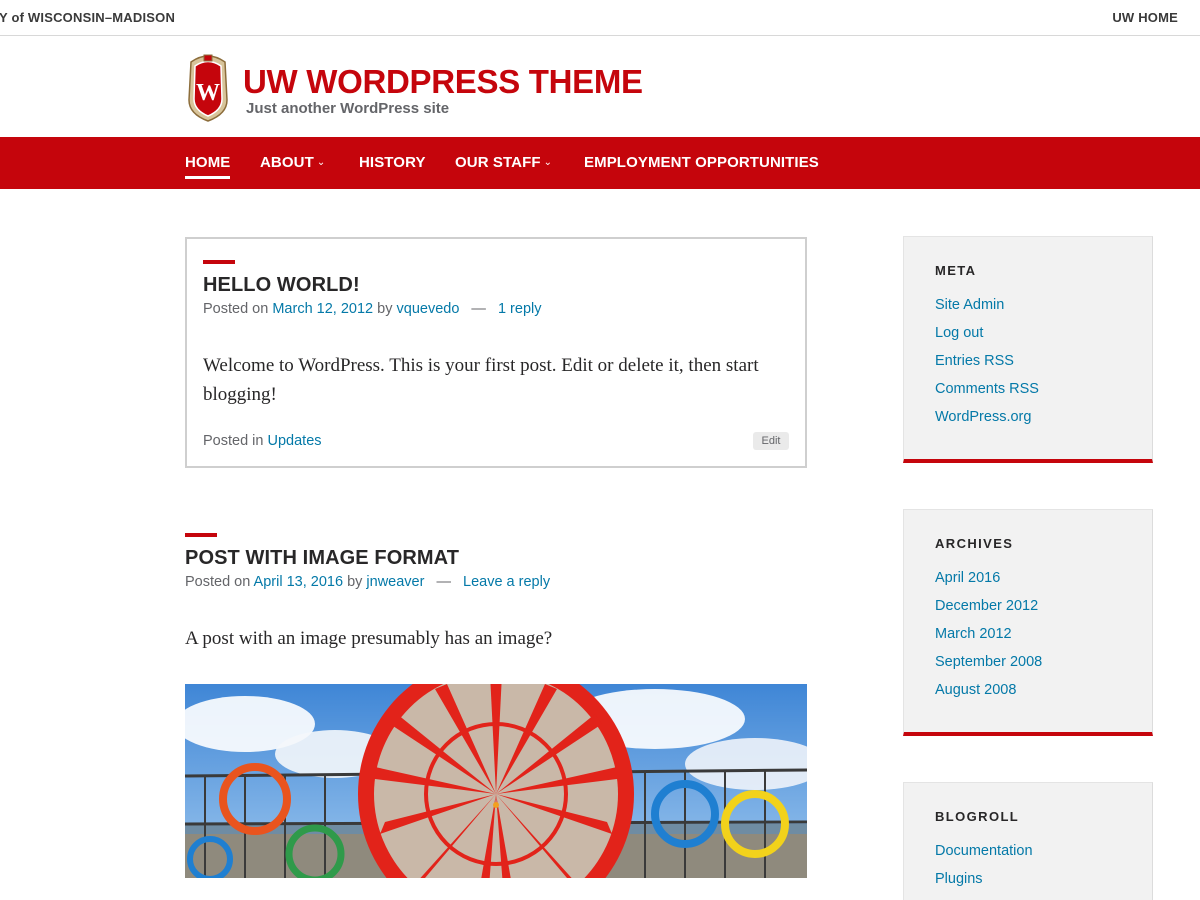 The width and height of the screenshot is (1200, 900). Describe the element at coordinates (967, 578) in the screenshot. I see `archive-link-april-2016: April 2016` at that location.